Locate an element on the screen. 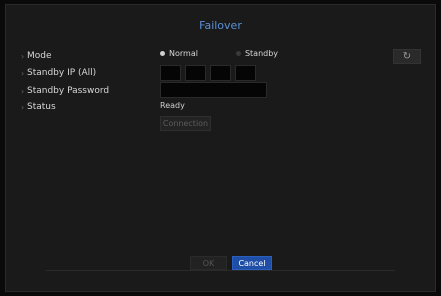  mode-standby-radio: Standby is located at coordinates (257, 53).